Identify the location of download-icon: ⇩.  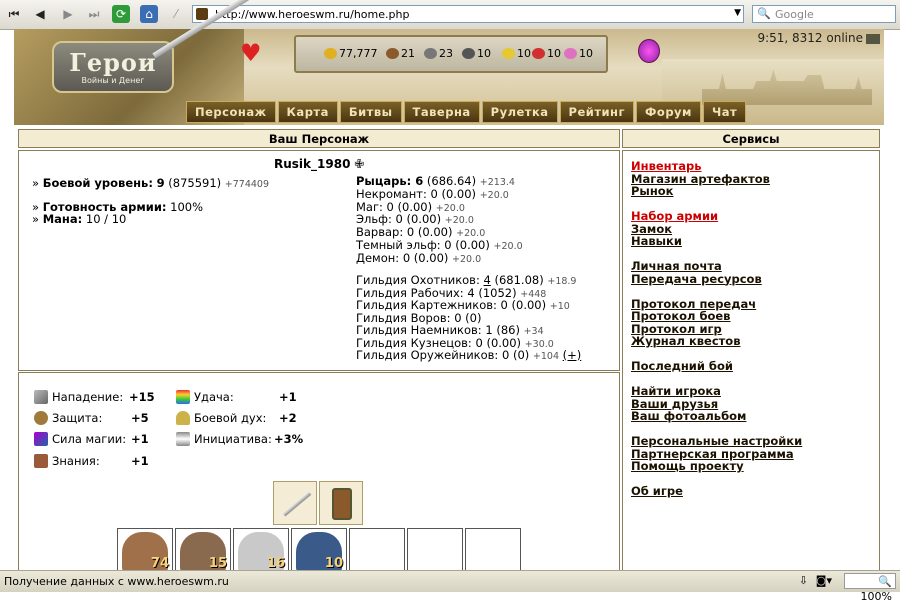
(803, 580).